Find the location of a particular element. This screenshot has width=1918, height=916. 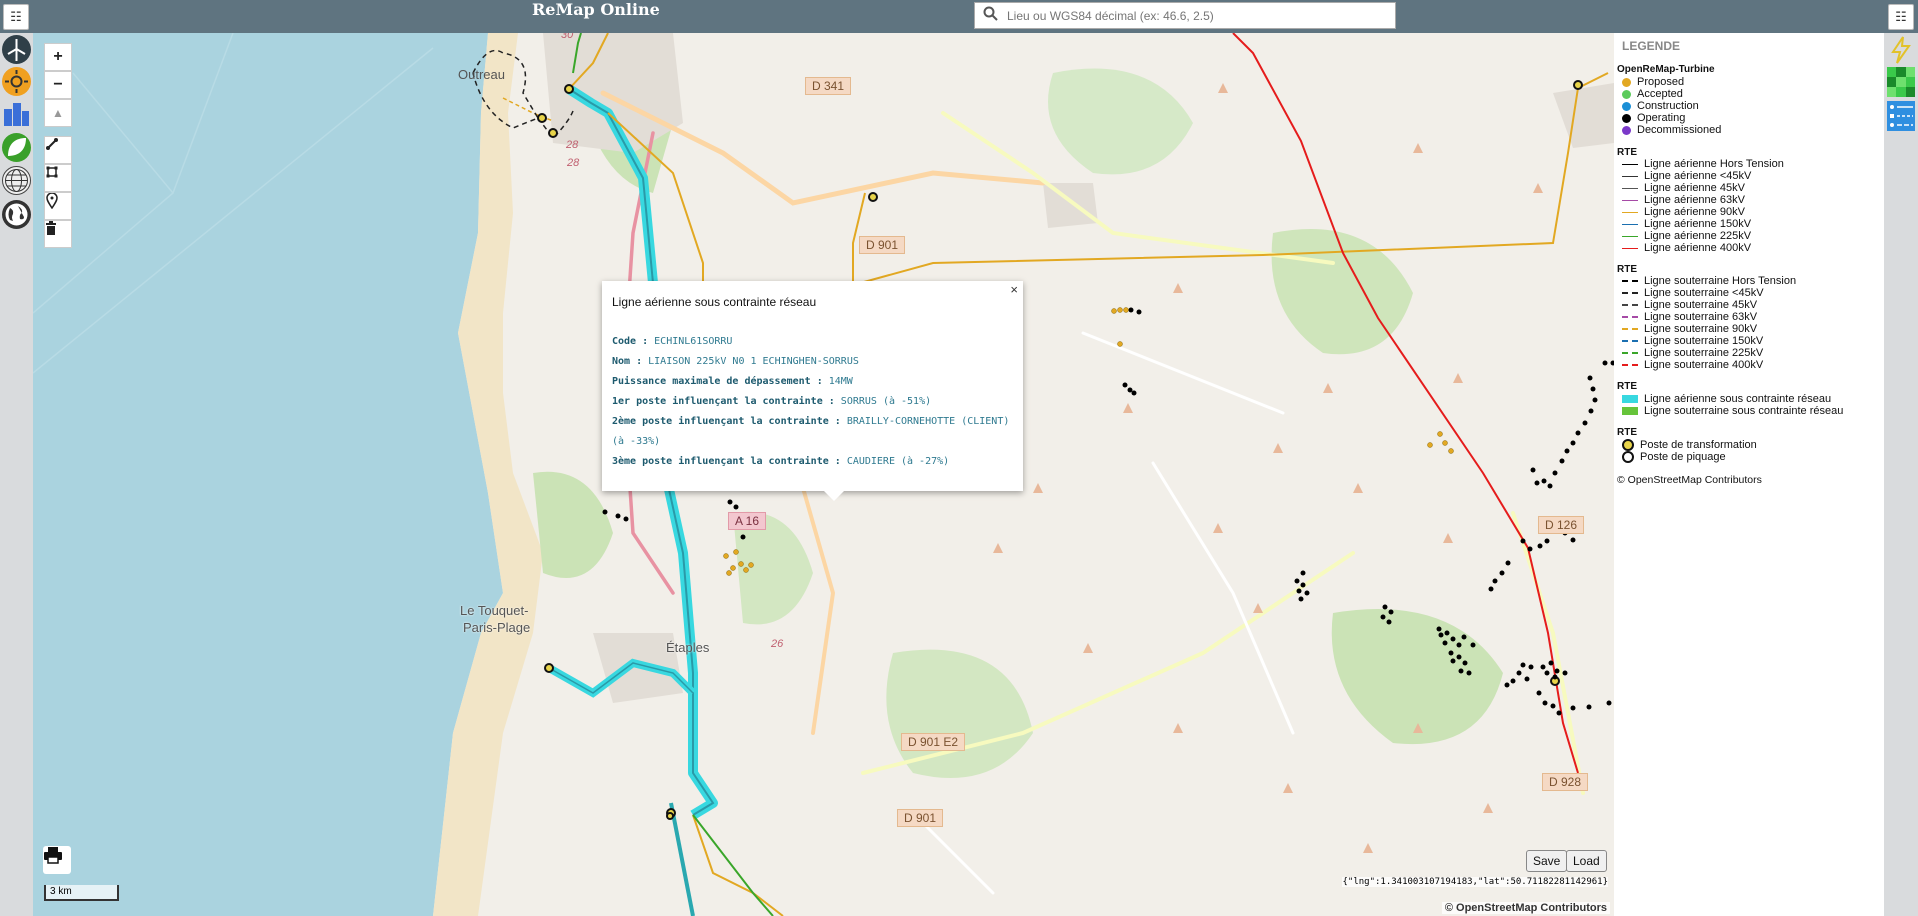

left-menu-button: ☷ is located at coordinates (16, 17).